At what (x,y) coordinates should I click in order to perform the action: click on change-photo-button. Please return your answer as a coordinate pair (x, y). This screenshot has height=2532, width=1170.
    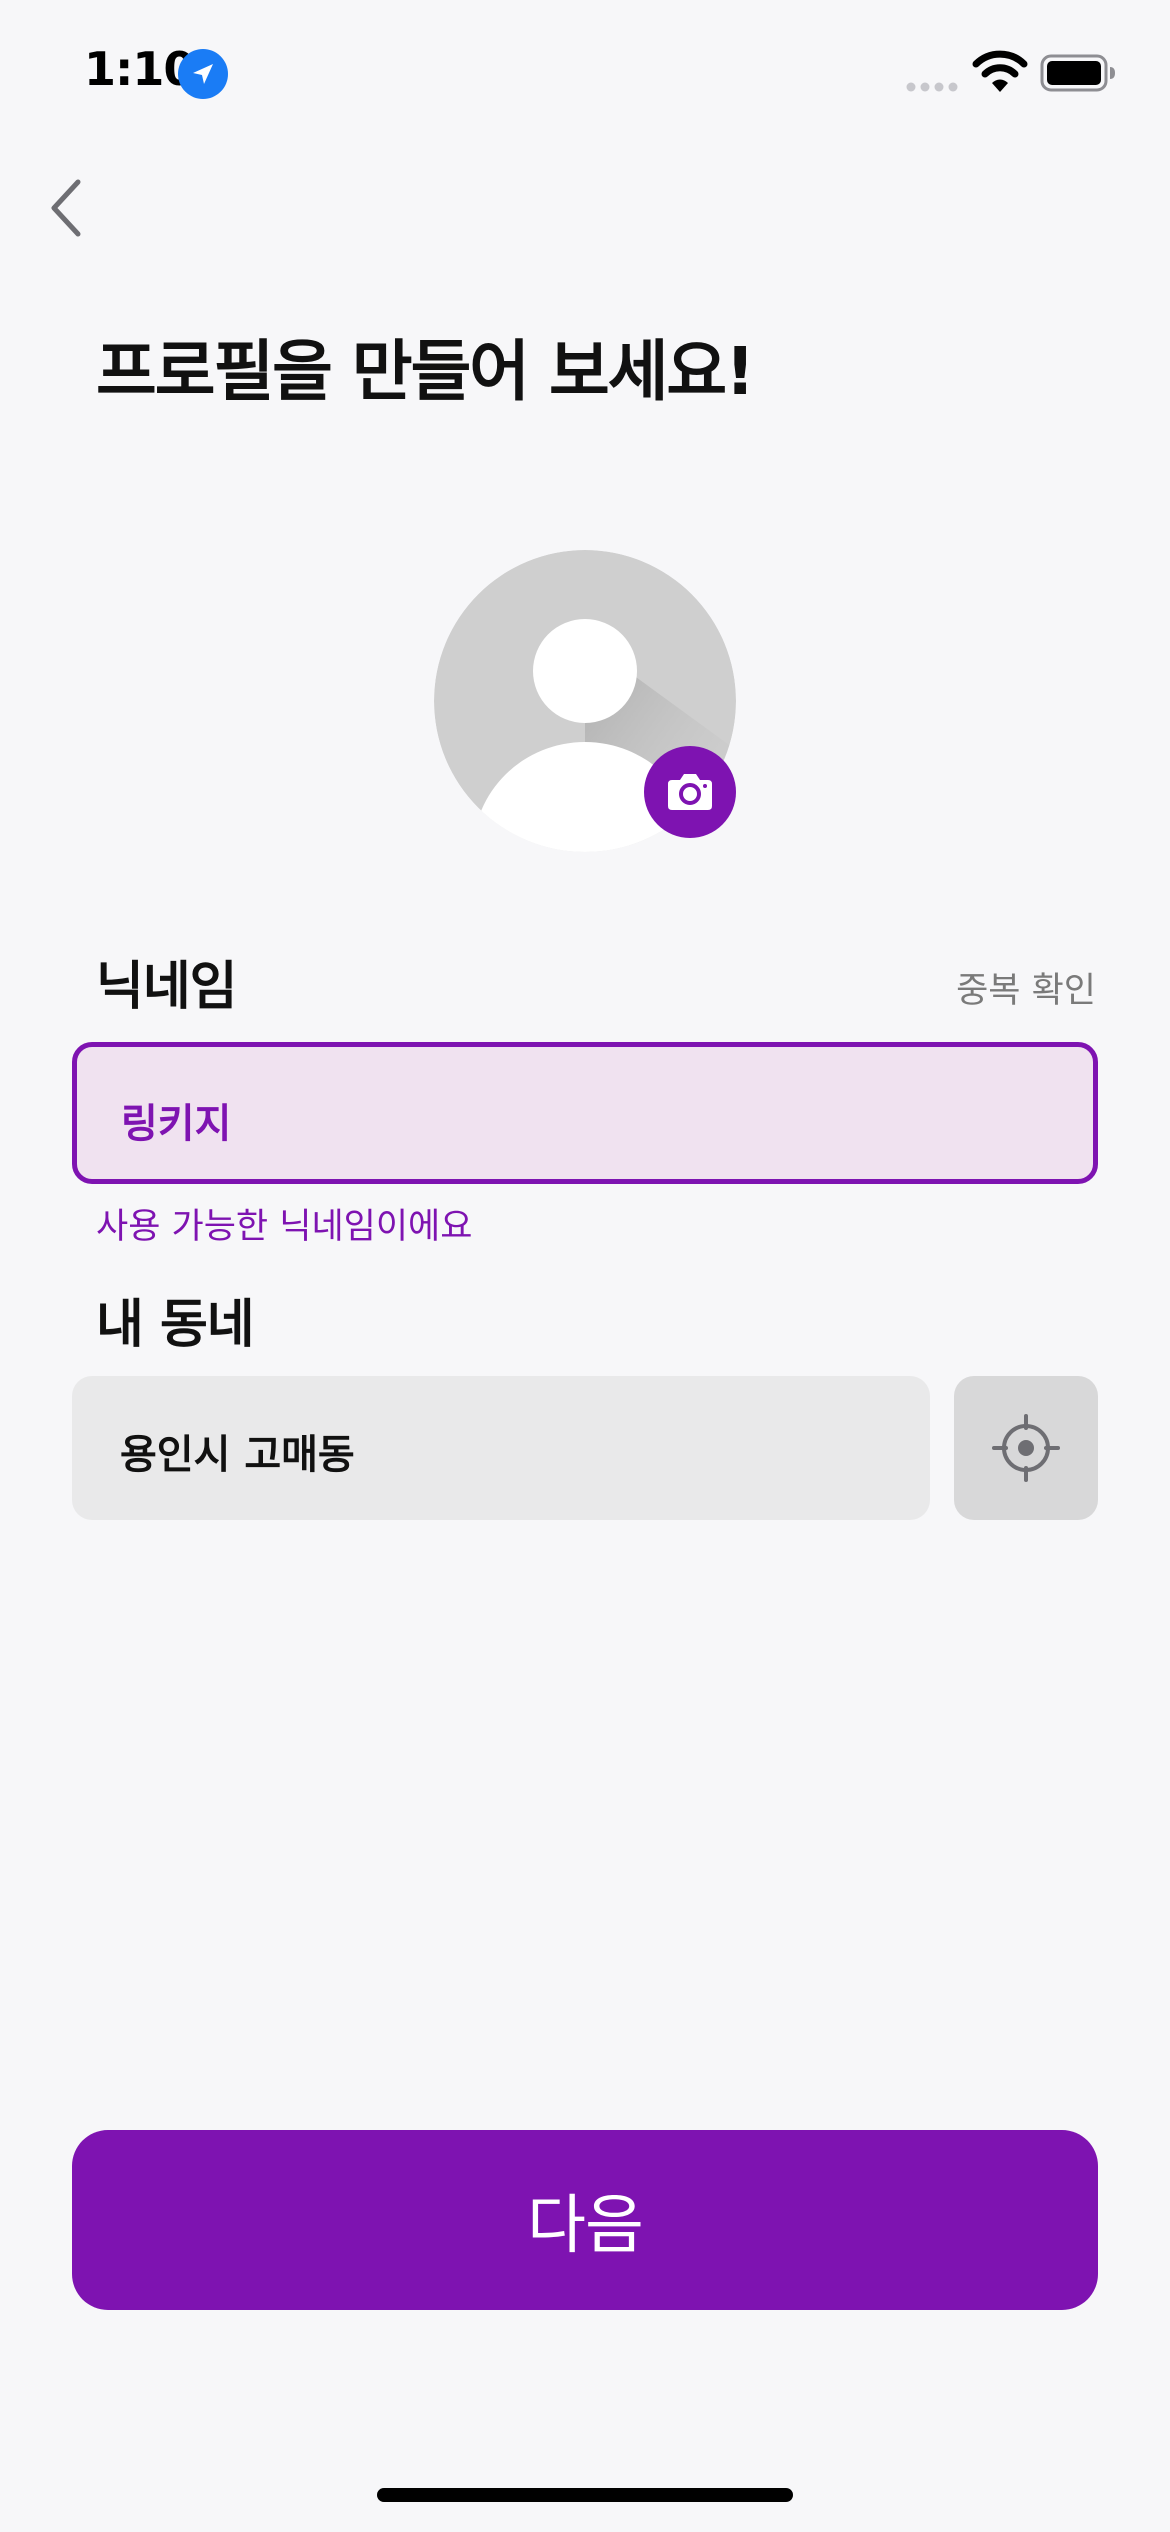
    Looking at the image, I should click on (690, 792).